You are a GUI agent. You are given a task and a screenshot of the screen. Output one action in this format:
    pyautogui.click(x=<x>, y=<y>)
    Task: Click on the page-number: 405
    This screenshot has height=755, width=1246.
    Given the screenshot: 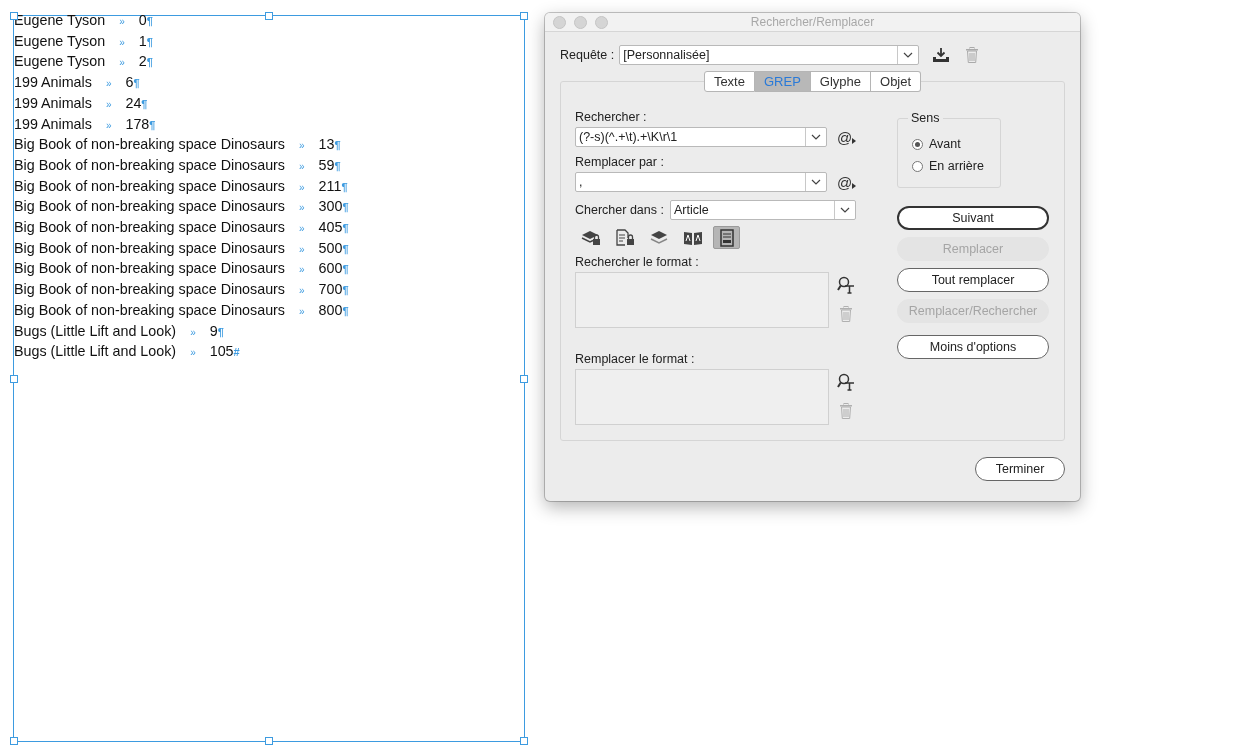 What is the action you would take?
    pyautogui.click(x=330, y=228)
    